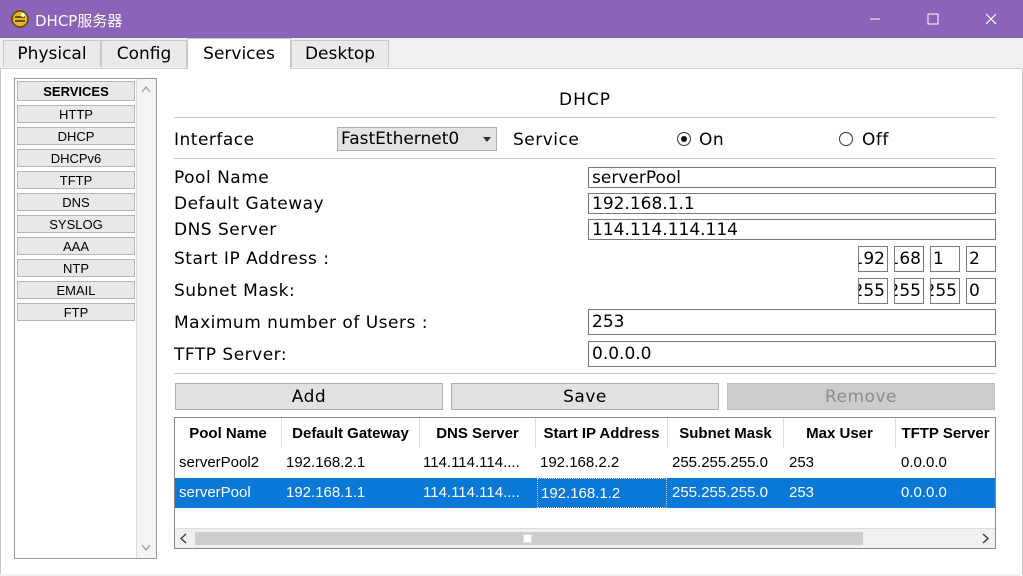 This screenshot has width=1023, height=576. Describe the element at coordinates (792, 322) in the screenshot. I see `max-users-input: 253` at that location.